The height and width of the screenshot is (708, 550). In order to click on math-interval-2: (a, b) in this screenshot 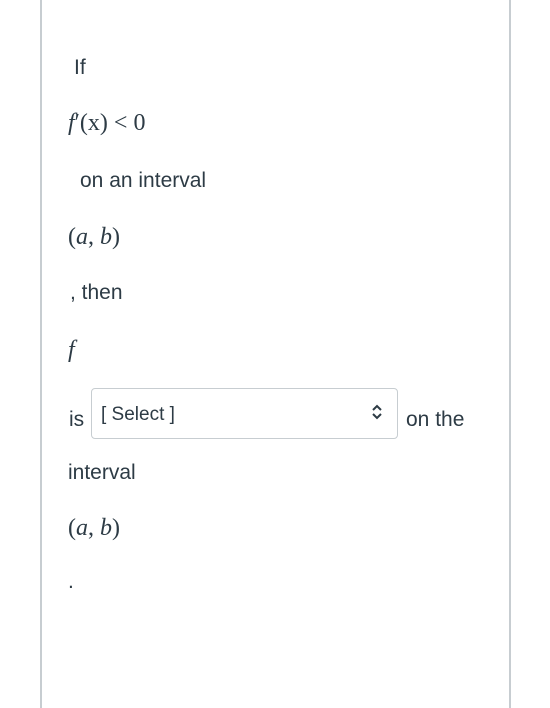, I will do `click(94, 528)`.